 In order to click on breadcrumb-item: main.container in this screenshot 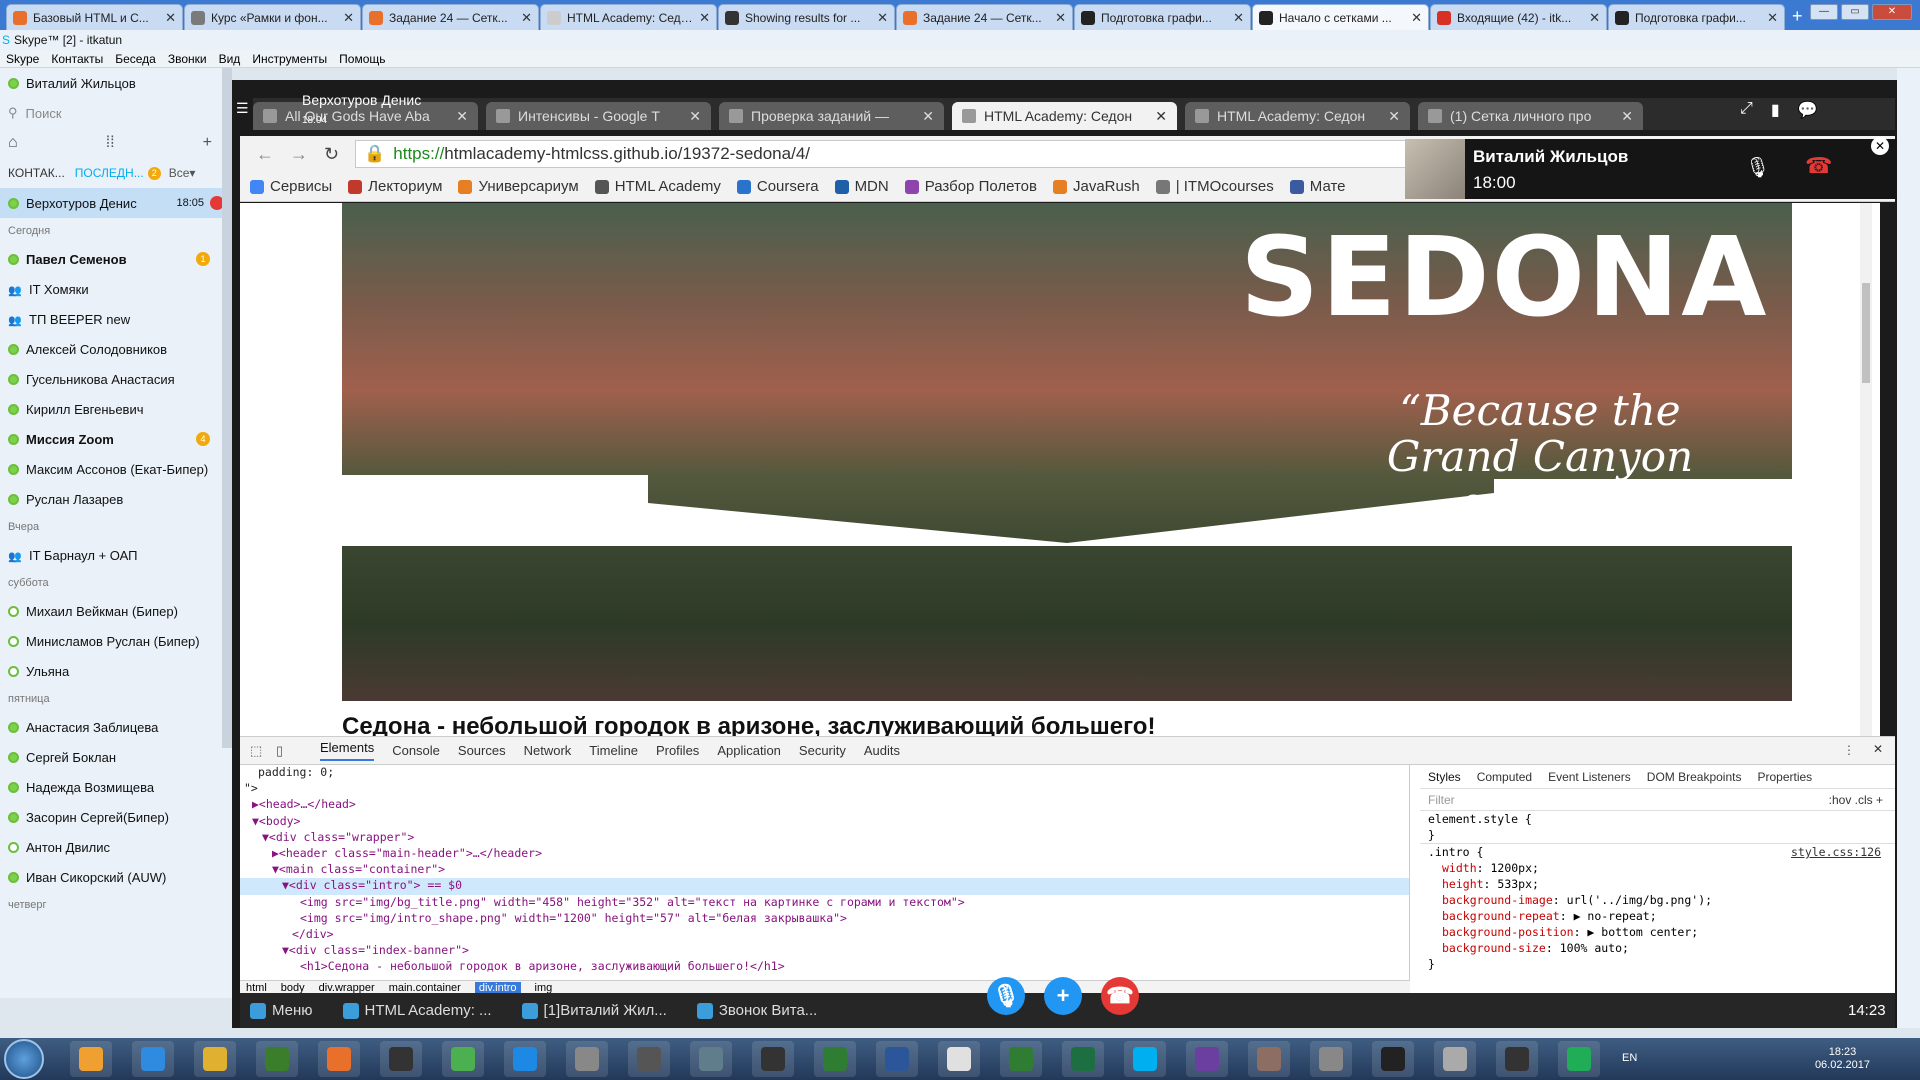, I will do `click(425, 988)`.